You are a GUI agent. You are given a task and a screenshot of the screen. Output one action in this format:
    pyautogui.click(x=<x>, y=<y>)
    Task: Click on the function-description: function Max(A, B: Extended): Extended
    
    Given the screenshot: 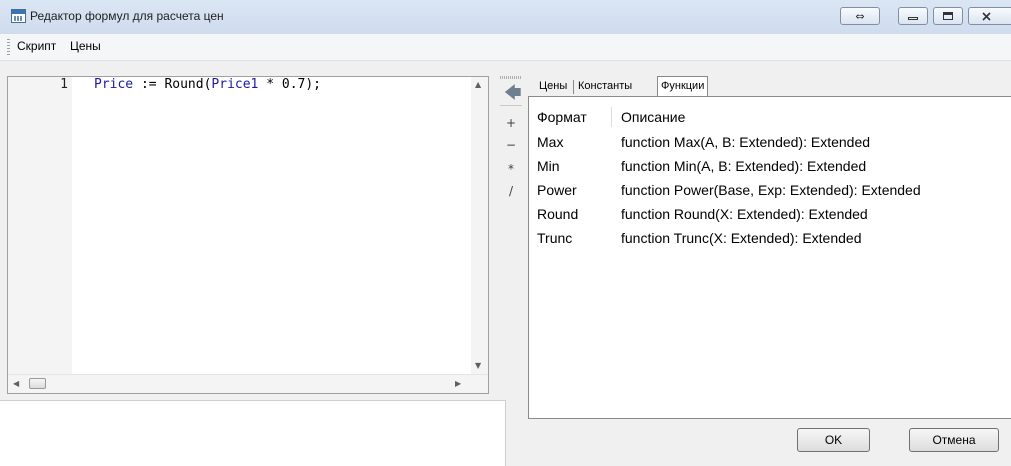 What is the action you would take?
    pyautogui.click(x=746, y=142)
    